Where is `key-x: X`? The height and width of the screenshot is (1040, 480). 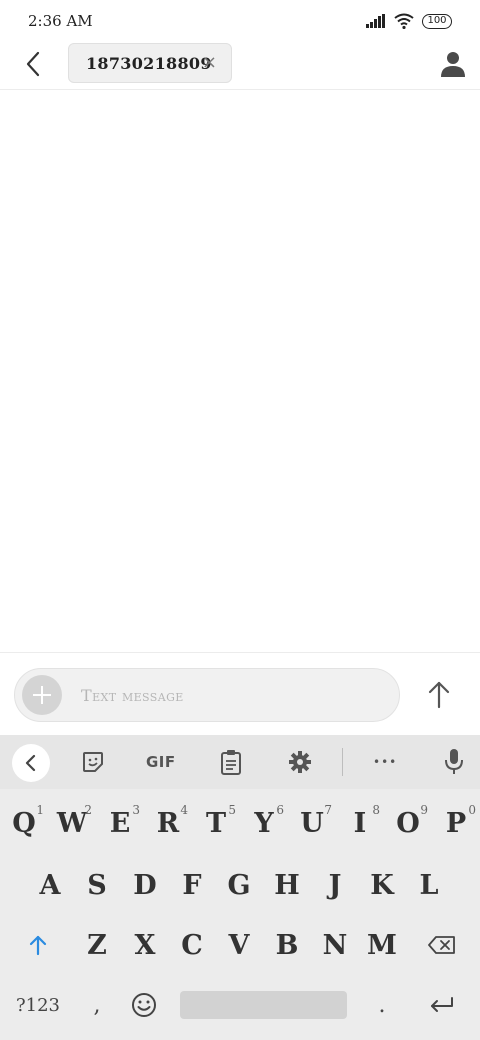 key-x: X is located at coordinates (145, 945).